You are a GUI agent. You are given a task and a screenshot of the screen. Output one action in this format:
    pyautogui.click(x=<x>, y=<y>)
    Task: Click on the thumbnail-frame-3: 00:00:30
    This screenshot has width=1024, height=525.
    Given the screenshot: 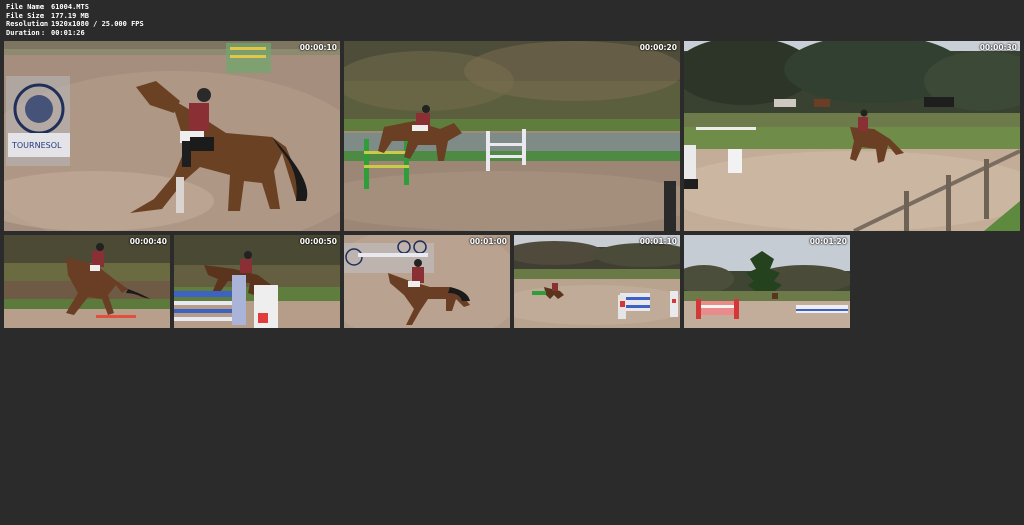 What is the action you would take?
    pyautogui.click(x=852, y=136)
    